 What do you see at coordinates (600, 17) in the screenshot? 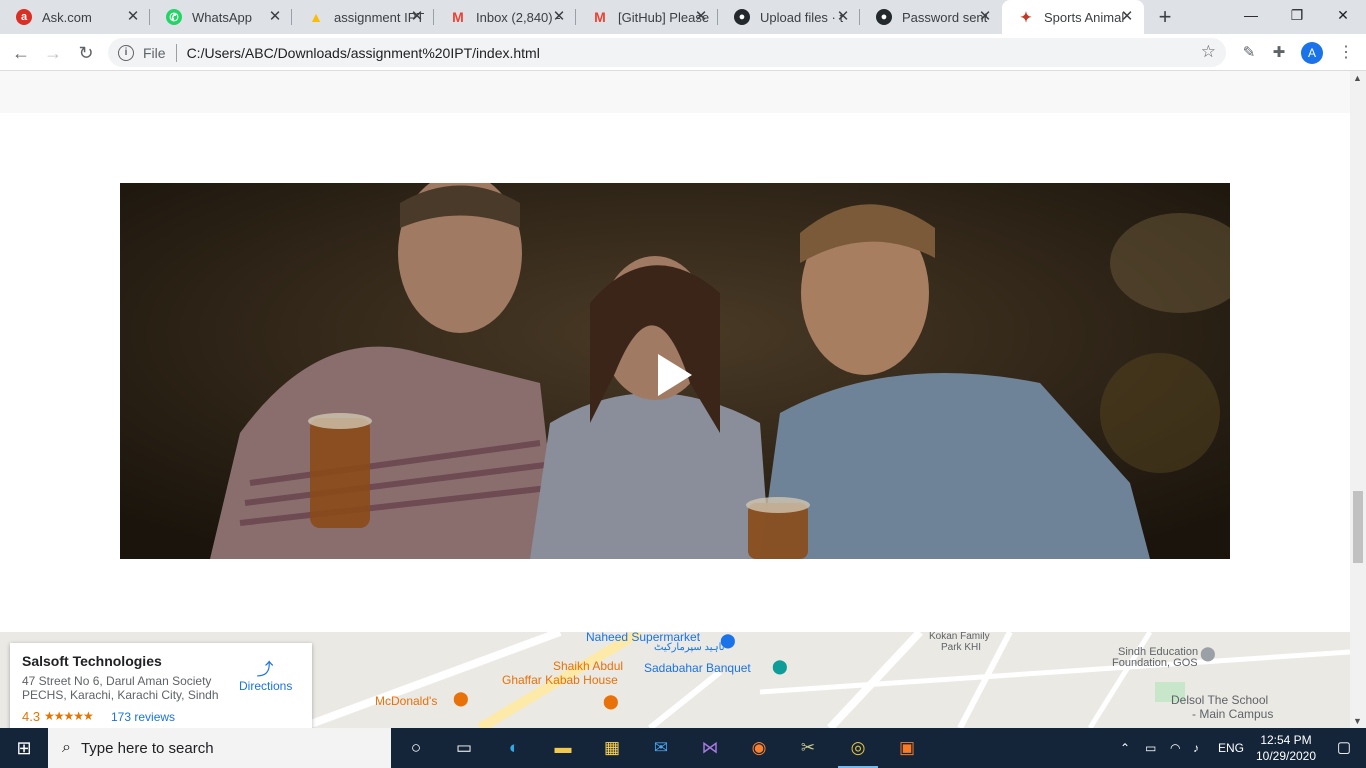
I see `gmail-favicon: M` at bounding box center [600, 17].